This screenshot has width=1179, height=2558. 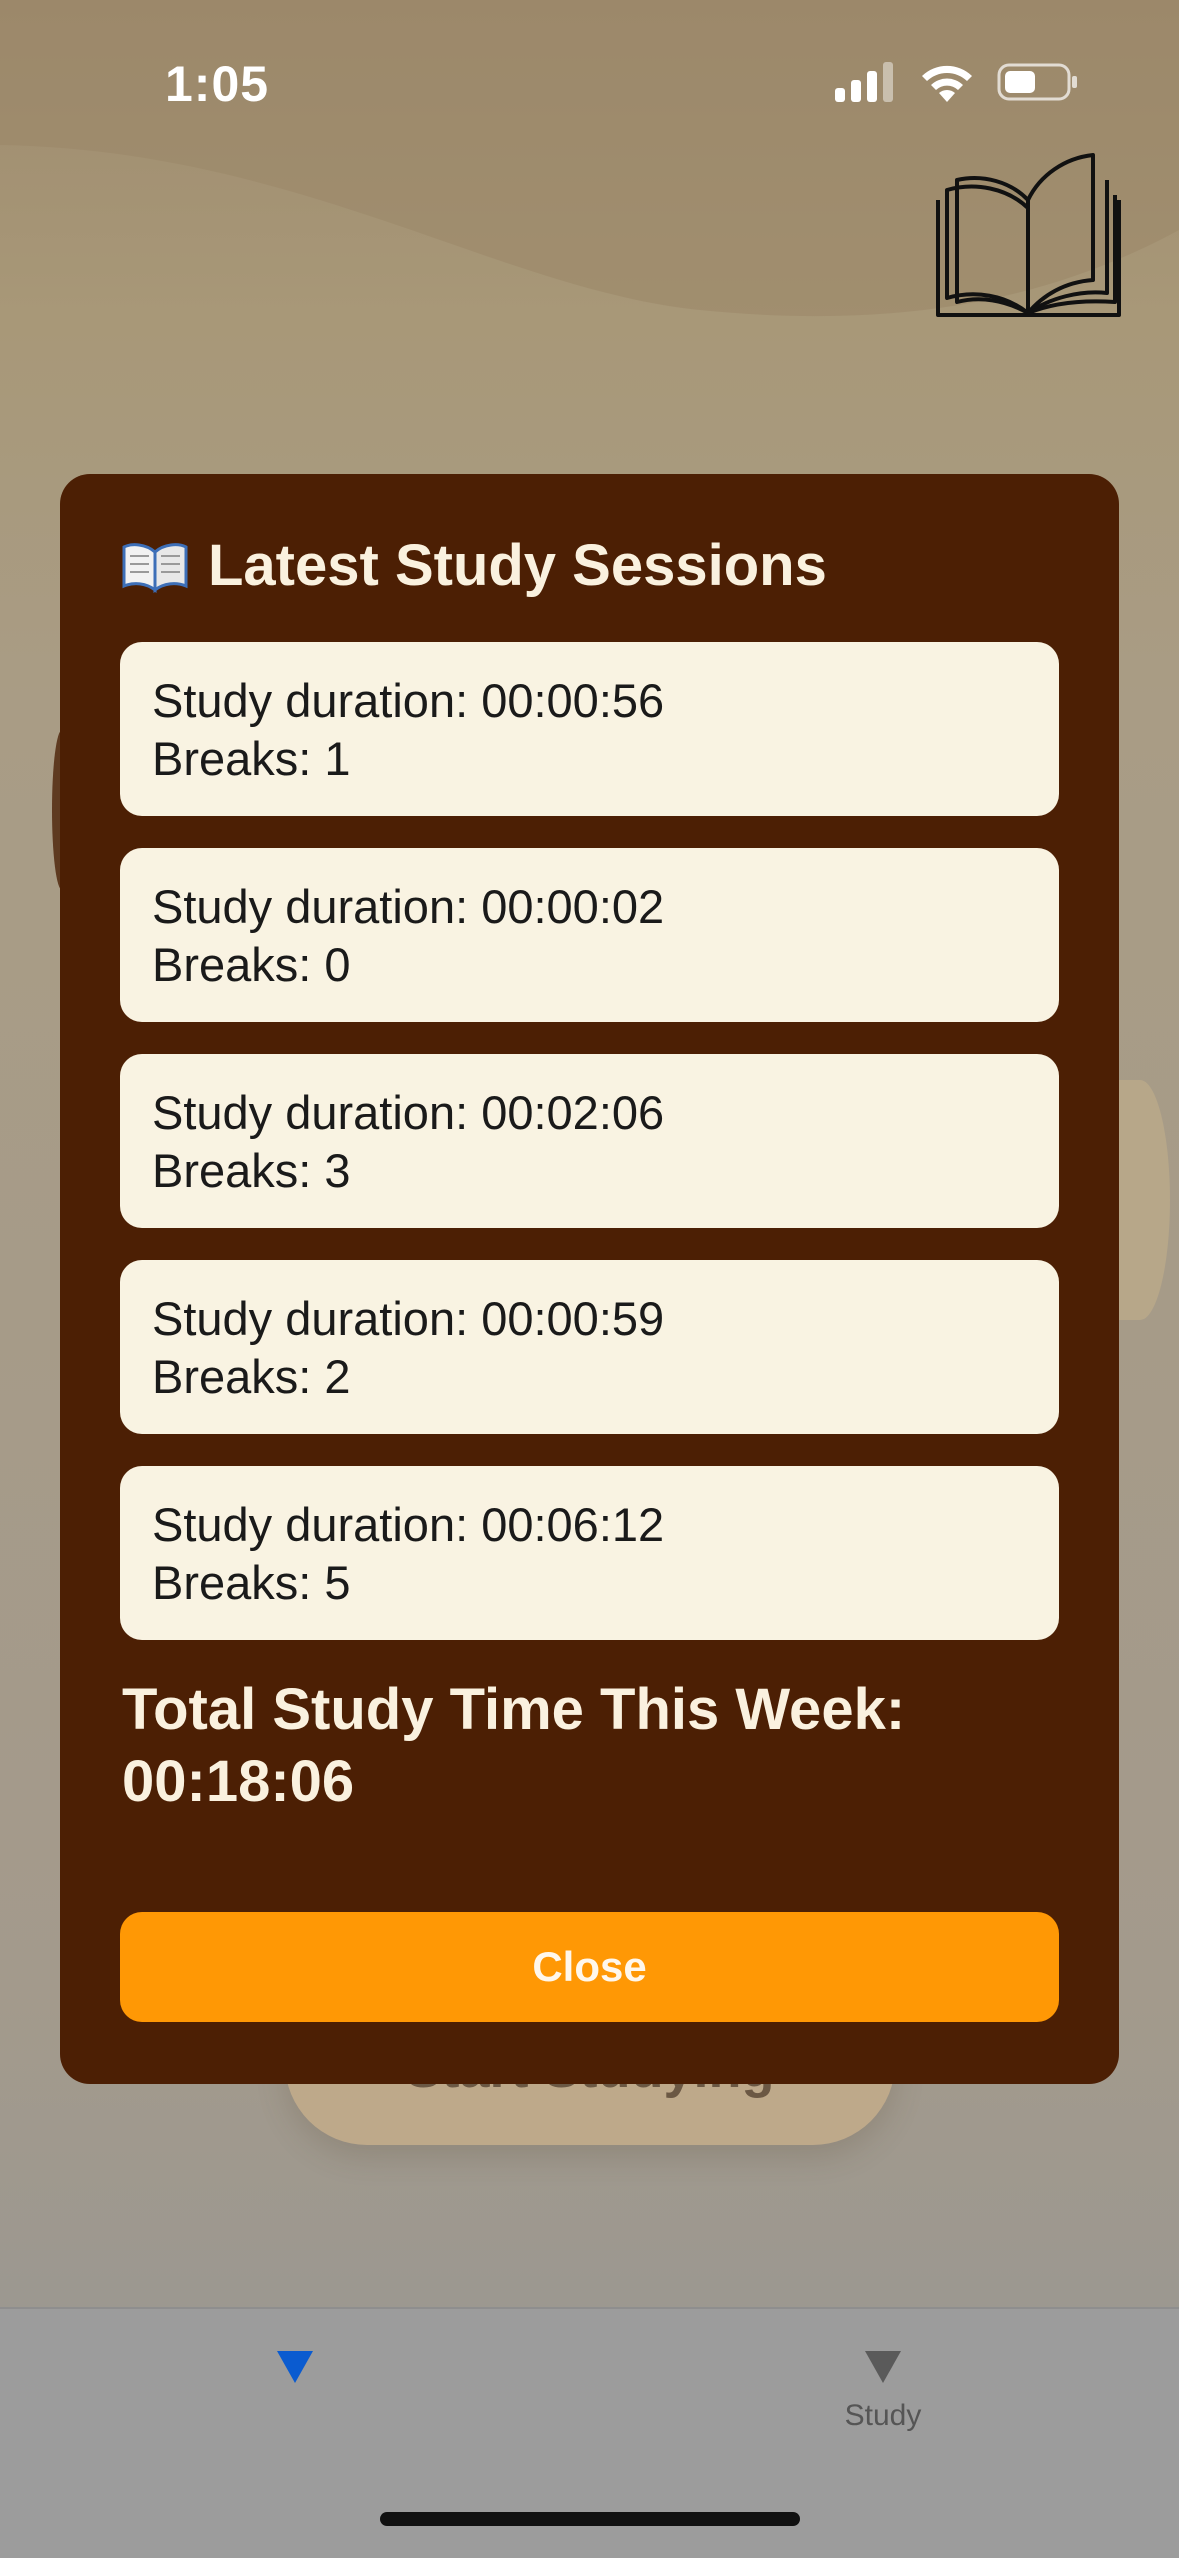 I want to click on status-time: 1:05, so click(x=217, y=84).